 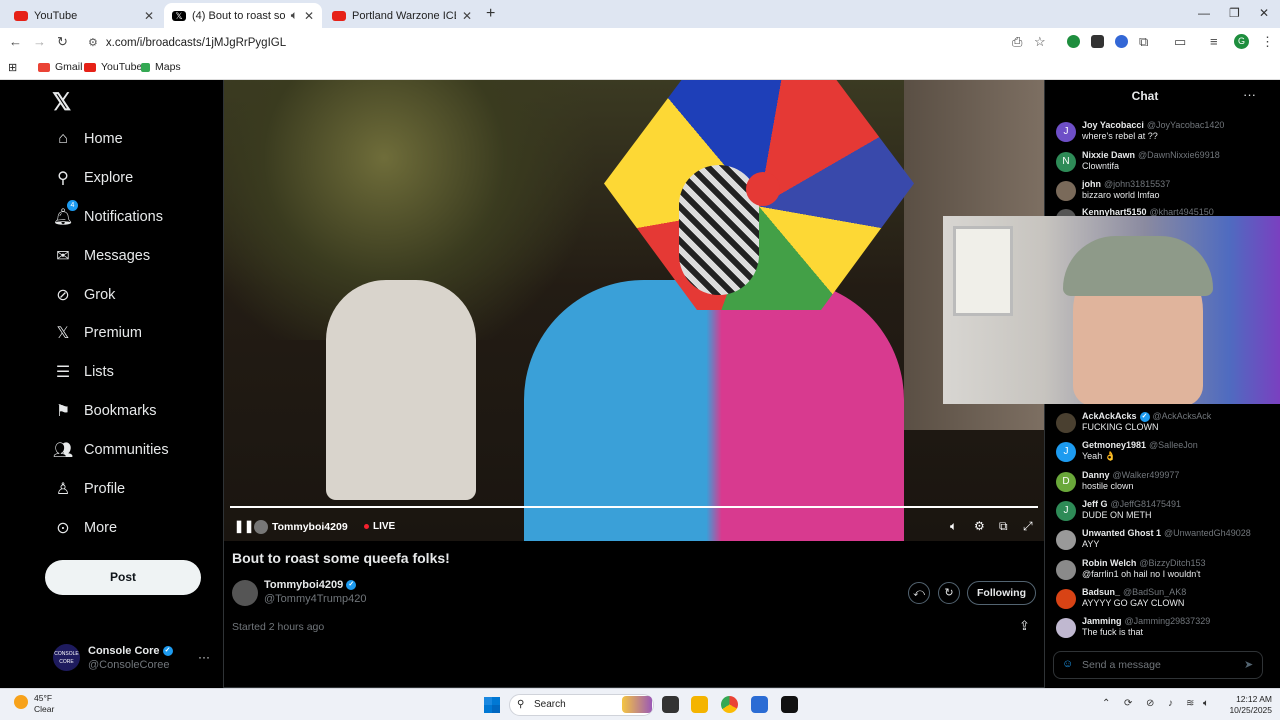 I want to click on chat-author: Danny @Walker499977, so click(x=1130, y=475).